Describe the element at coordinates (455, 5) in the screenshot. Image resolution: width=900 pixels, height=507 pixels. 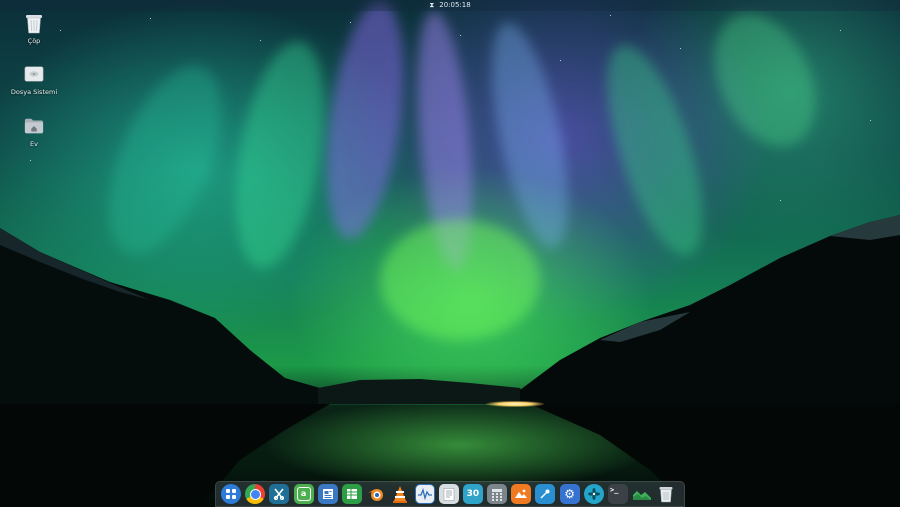
I see `clock-time: 20:05:18` at that location.